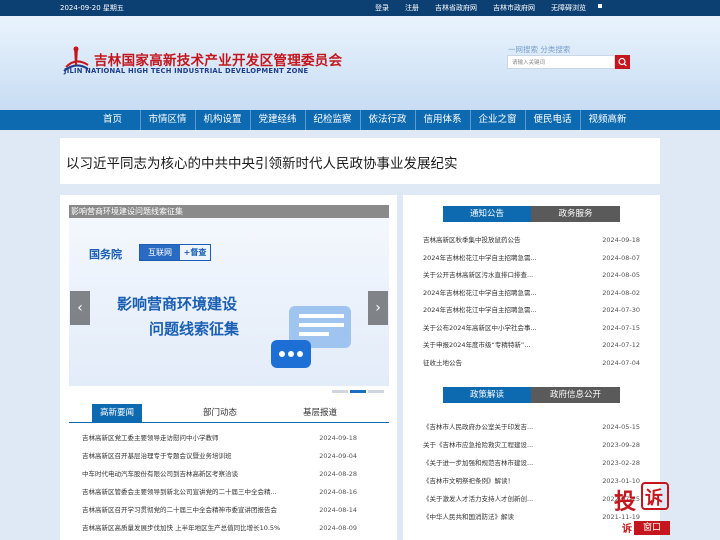 This screenshot has width=720, height=540. What do you see at coordinates (575, 214) in the screenshot?
I see `tab-gov-service: 政务服务` at bounding box center [575, 214].